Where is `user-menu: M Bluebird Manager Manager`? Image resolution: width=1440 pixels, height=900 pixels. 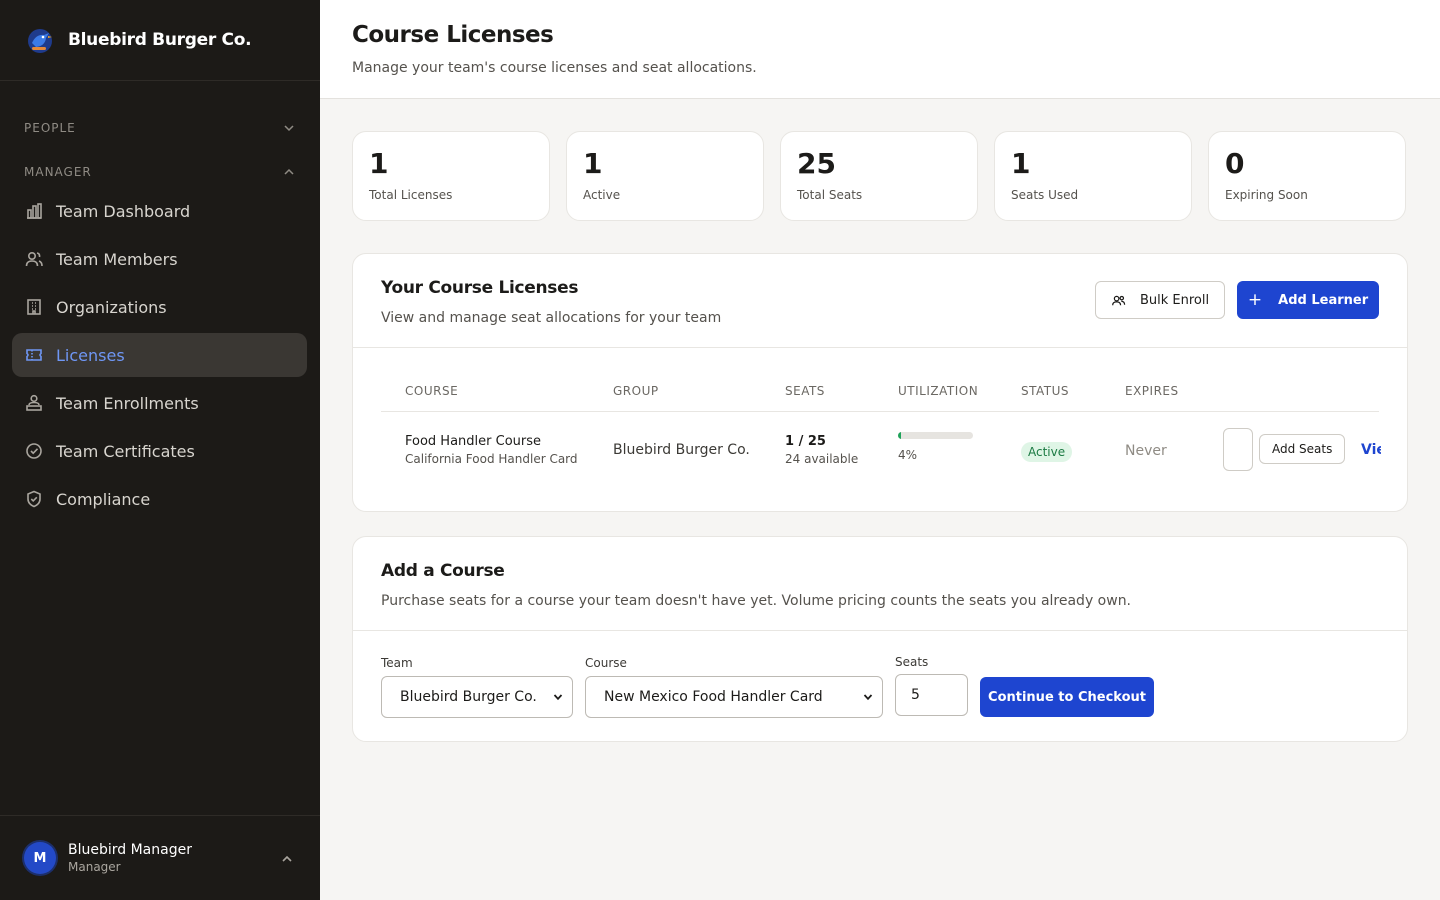
user-menu: M Bluebird Manager Manager is located at coordinates (160, 857).